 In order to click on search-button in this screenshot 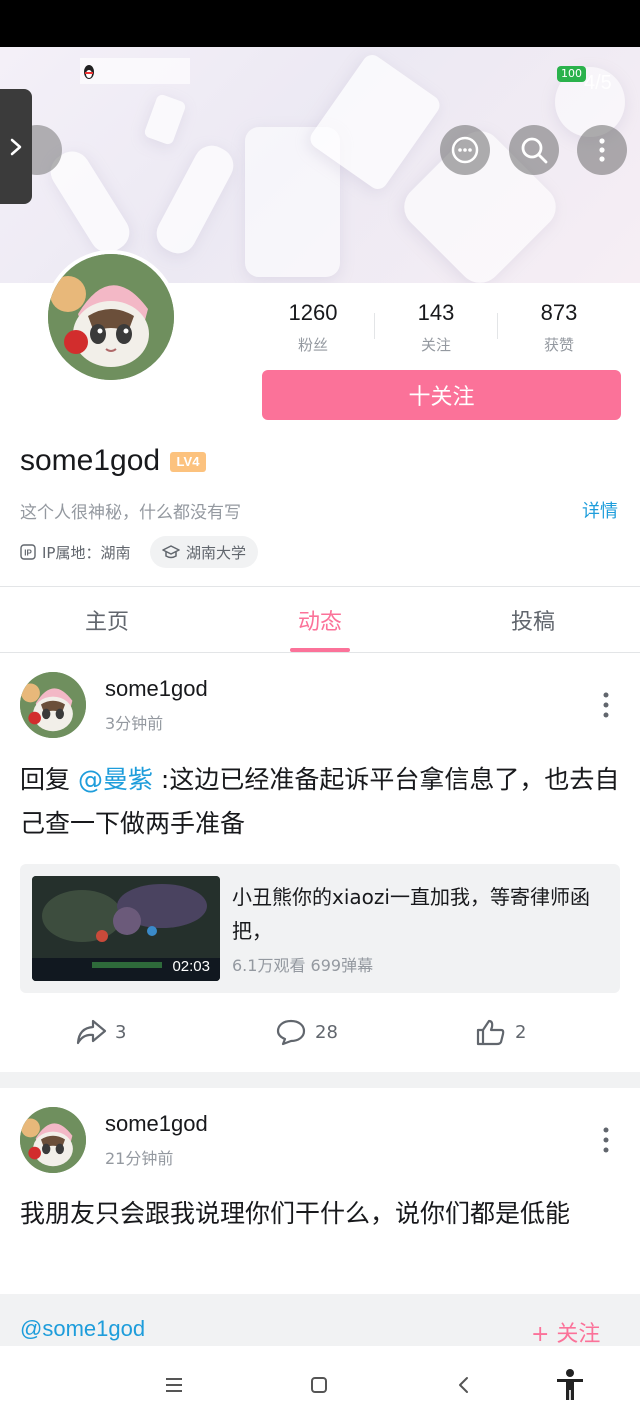, I will do `click(534, 150)`.